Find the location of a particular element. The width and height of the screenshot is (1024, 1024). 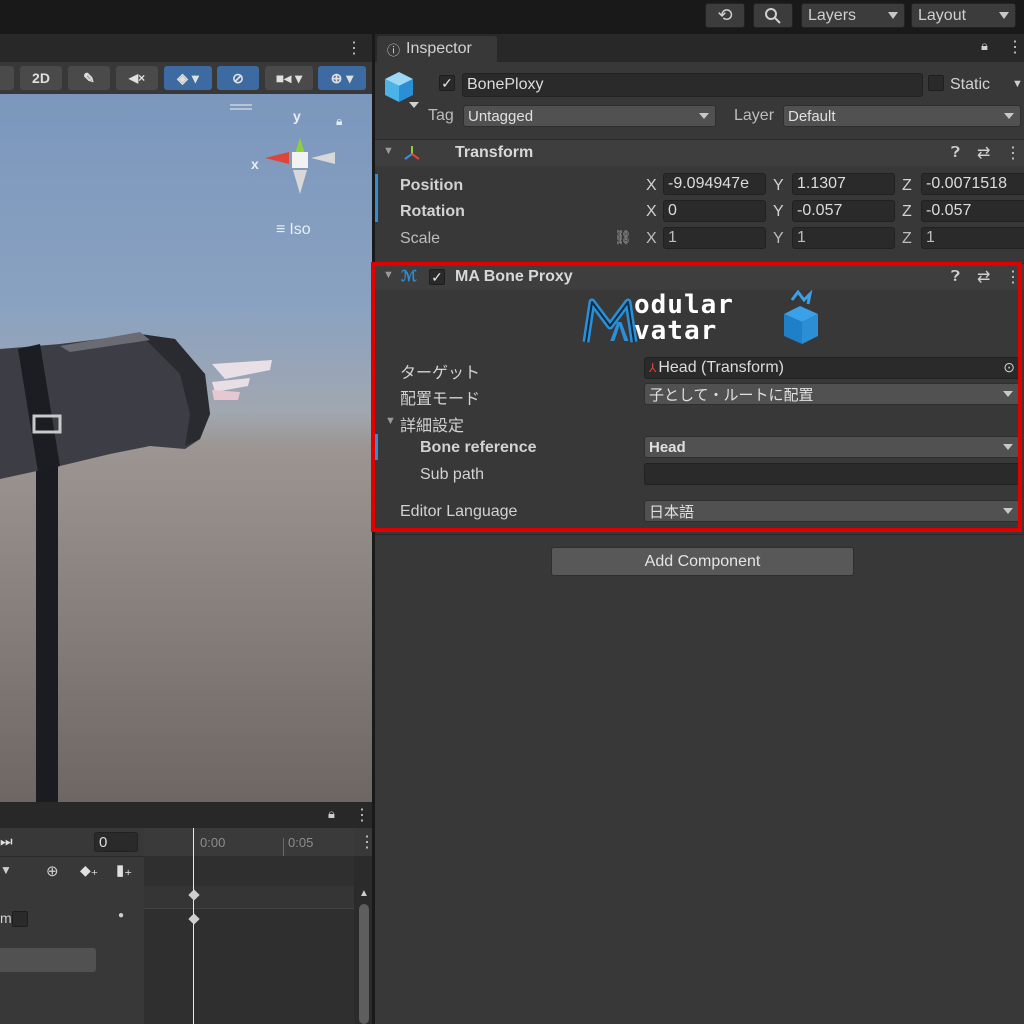

placement-dropdown: 子として・ルートに配置 is located at coordinates (832, 394).